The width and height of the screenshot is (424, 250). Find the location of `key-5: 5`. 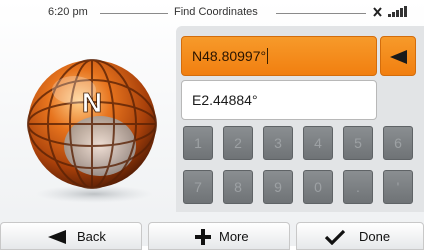

key-5: 5 is located at coordinates (358, 143).